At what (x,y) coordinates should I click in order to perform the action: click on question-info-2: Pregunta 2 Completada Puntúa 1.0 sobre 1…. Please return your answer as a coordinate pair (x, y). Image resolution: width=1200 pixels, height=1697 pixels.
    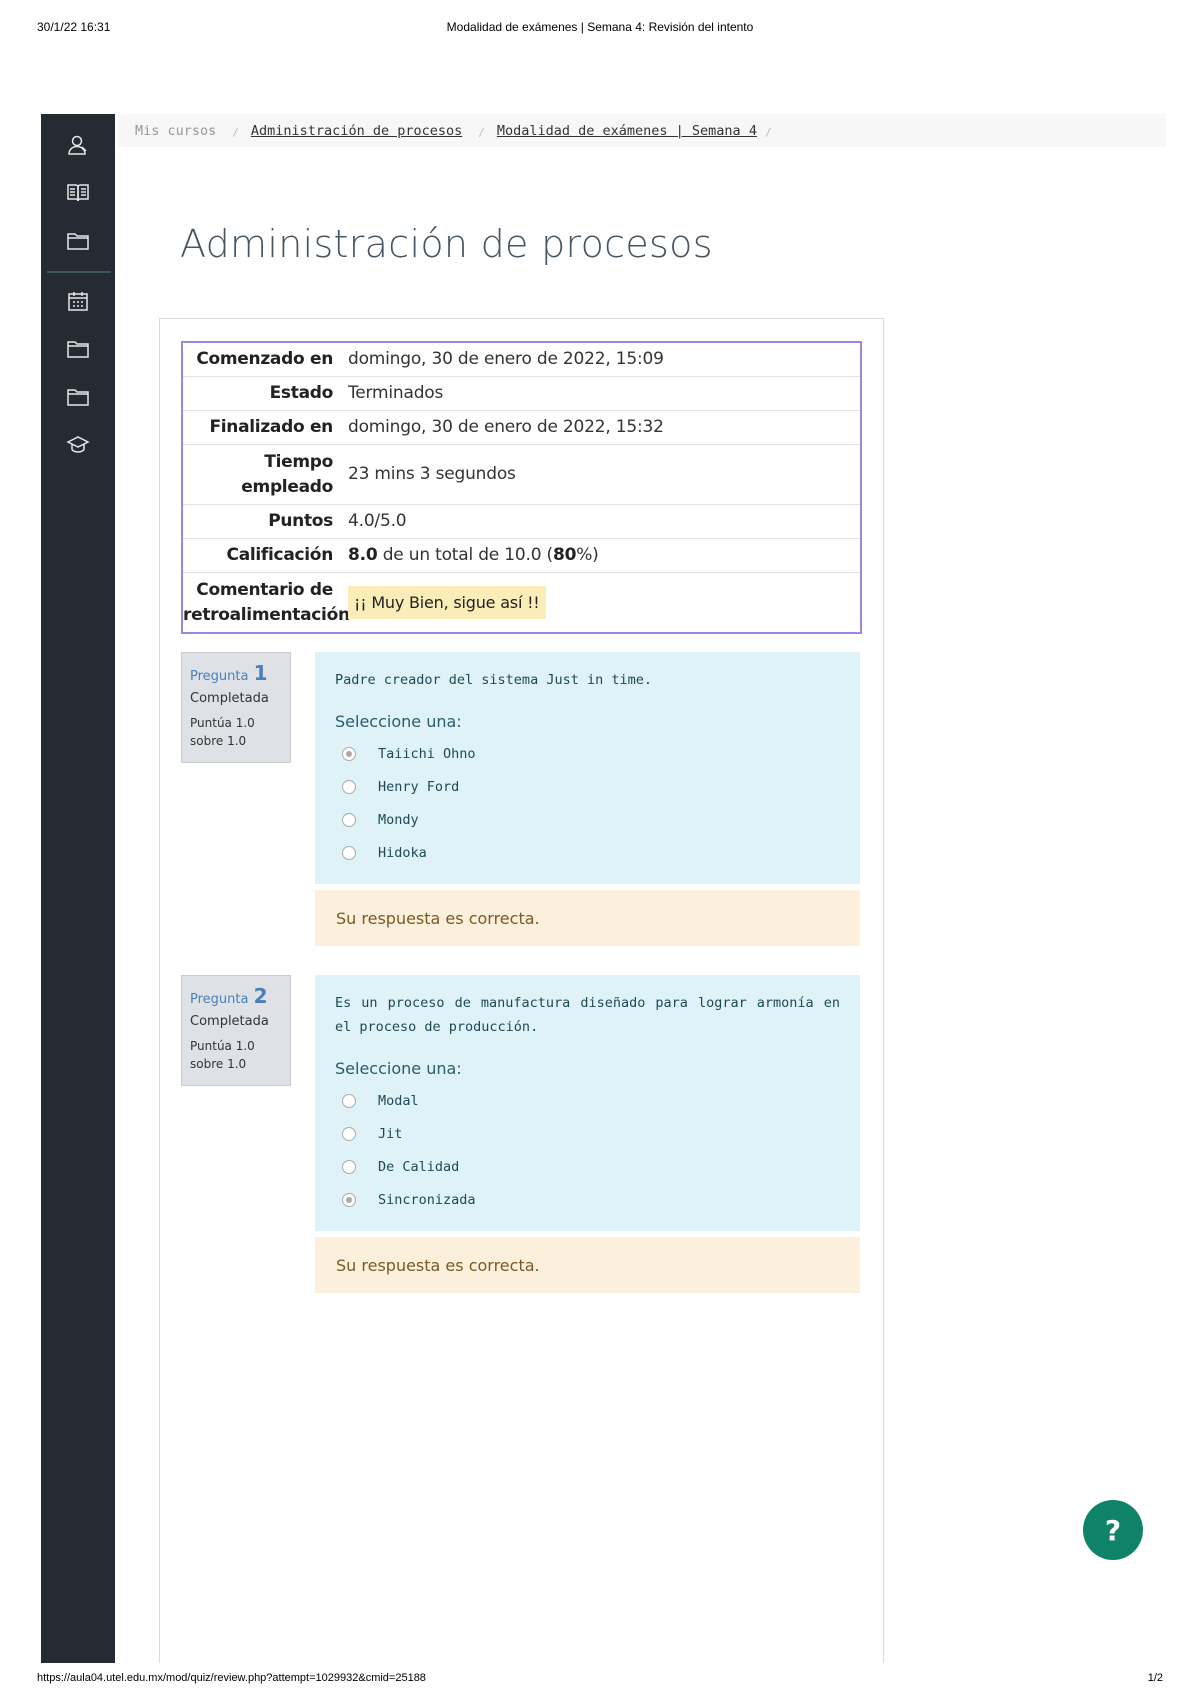
    Looking at the image, I should click on (236, 1030).